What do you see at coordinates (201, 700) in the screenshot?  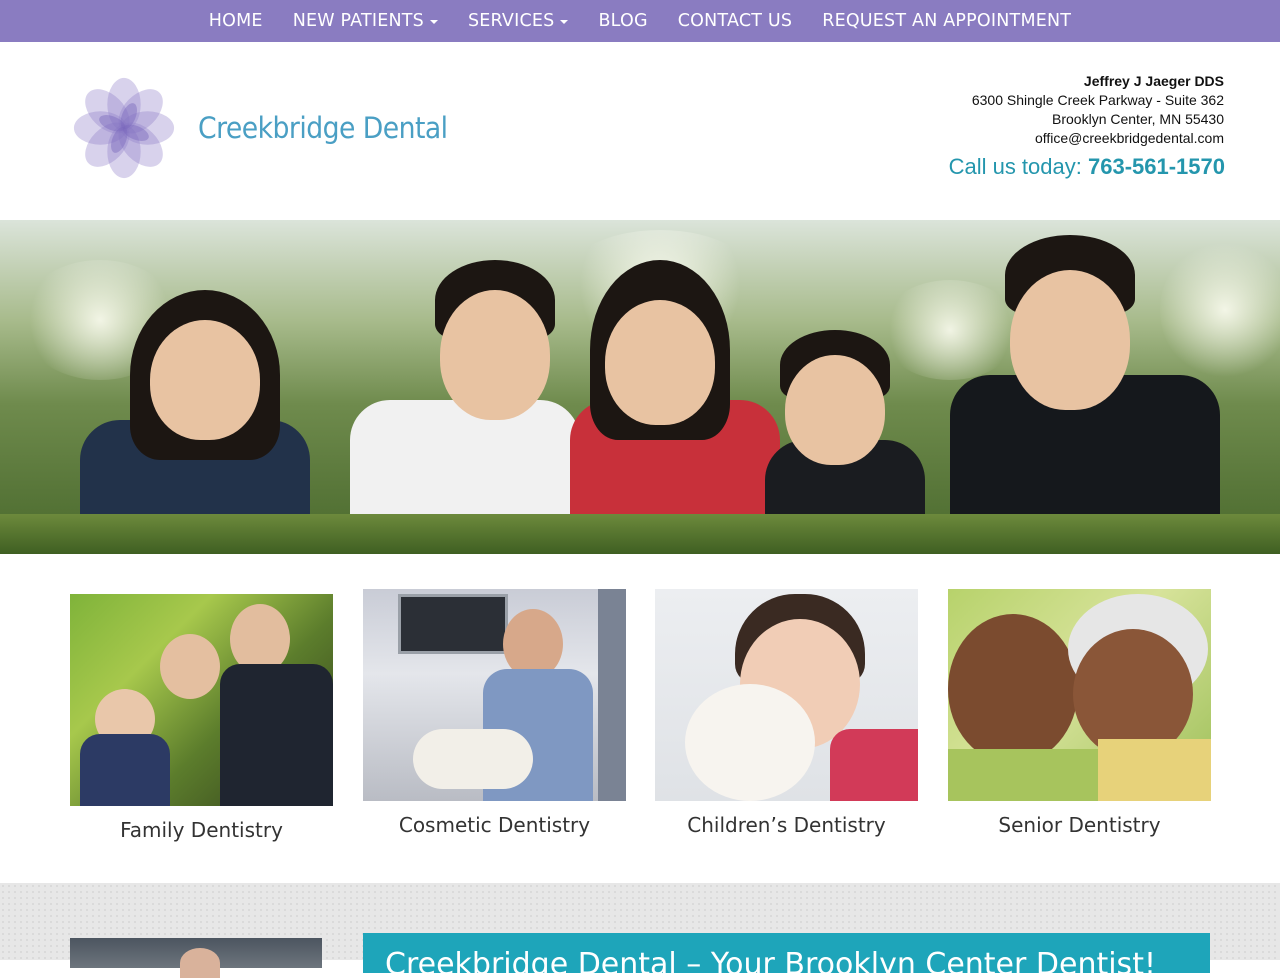 I see `family-dentistry-photo` at bounding box center [201, 700].